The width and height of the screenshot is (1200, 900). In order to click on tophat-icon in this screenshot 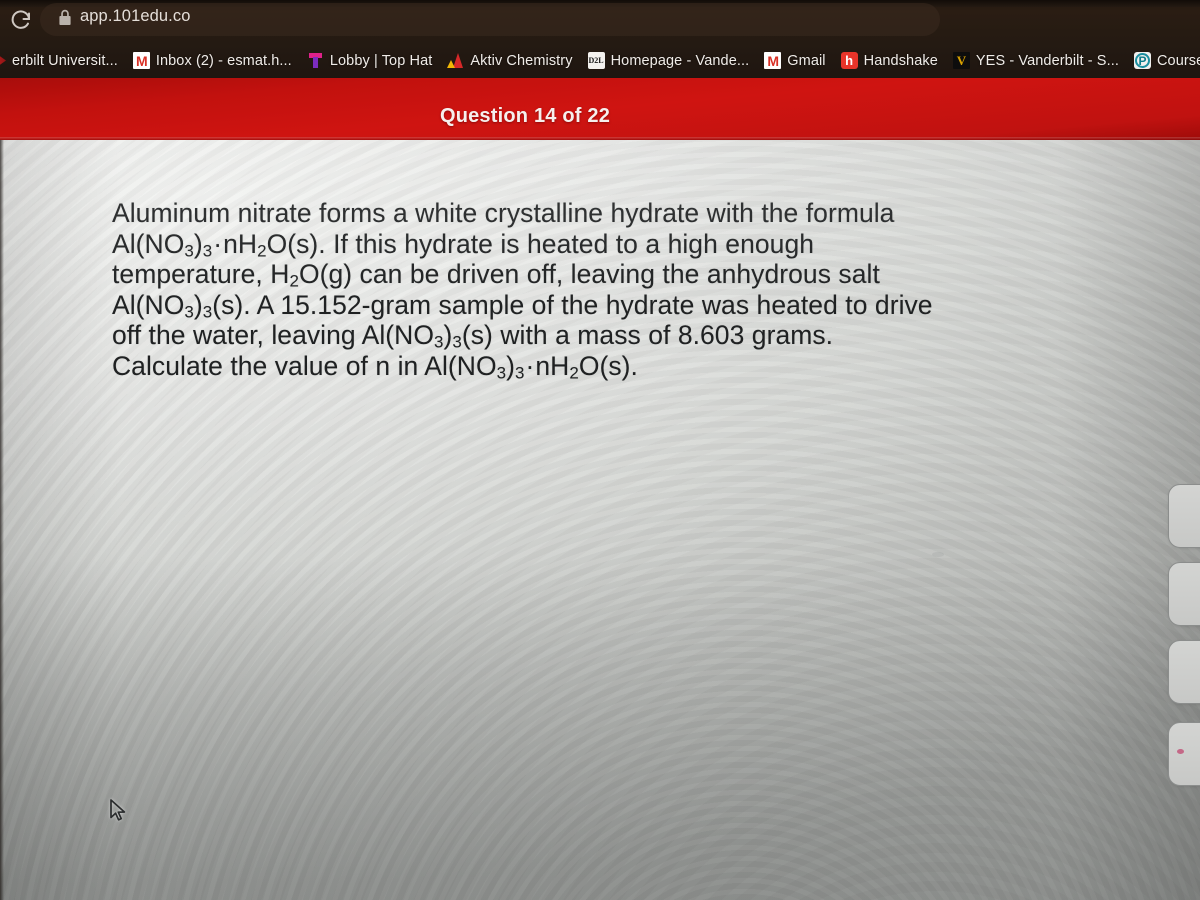, I will do `click(315, 60)`.